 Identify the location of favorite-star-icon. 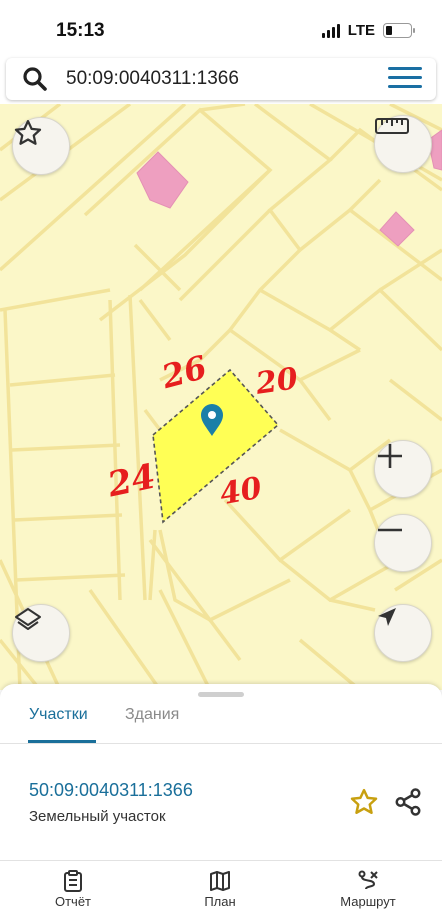
(364, 802).